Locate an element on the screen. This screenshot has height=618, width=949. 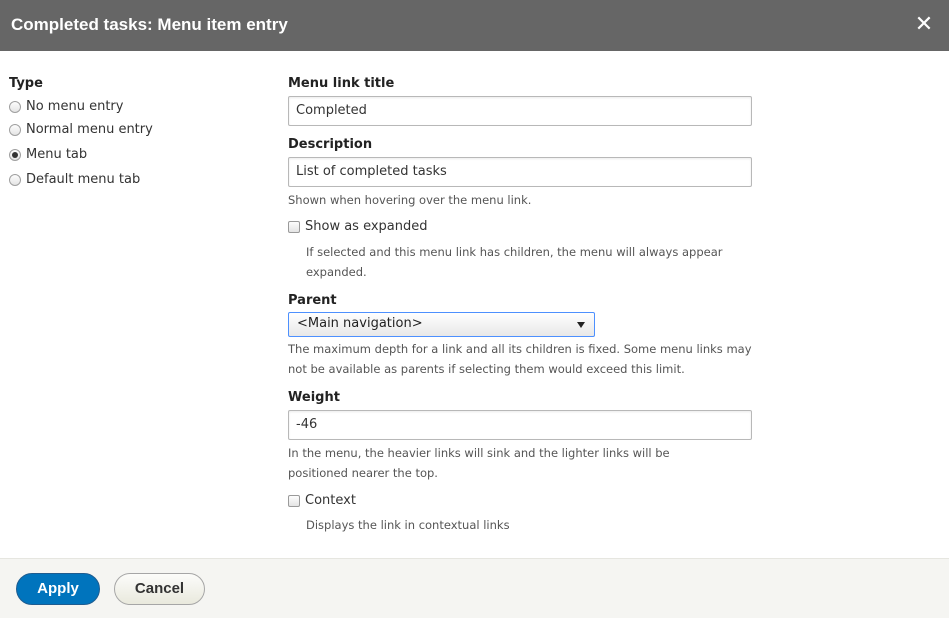
parent-label: Parent is located at coordinates (312, 300).